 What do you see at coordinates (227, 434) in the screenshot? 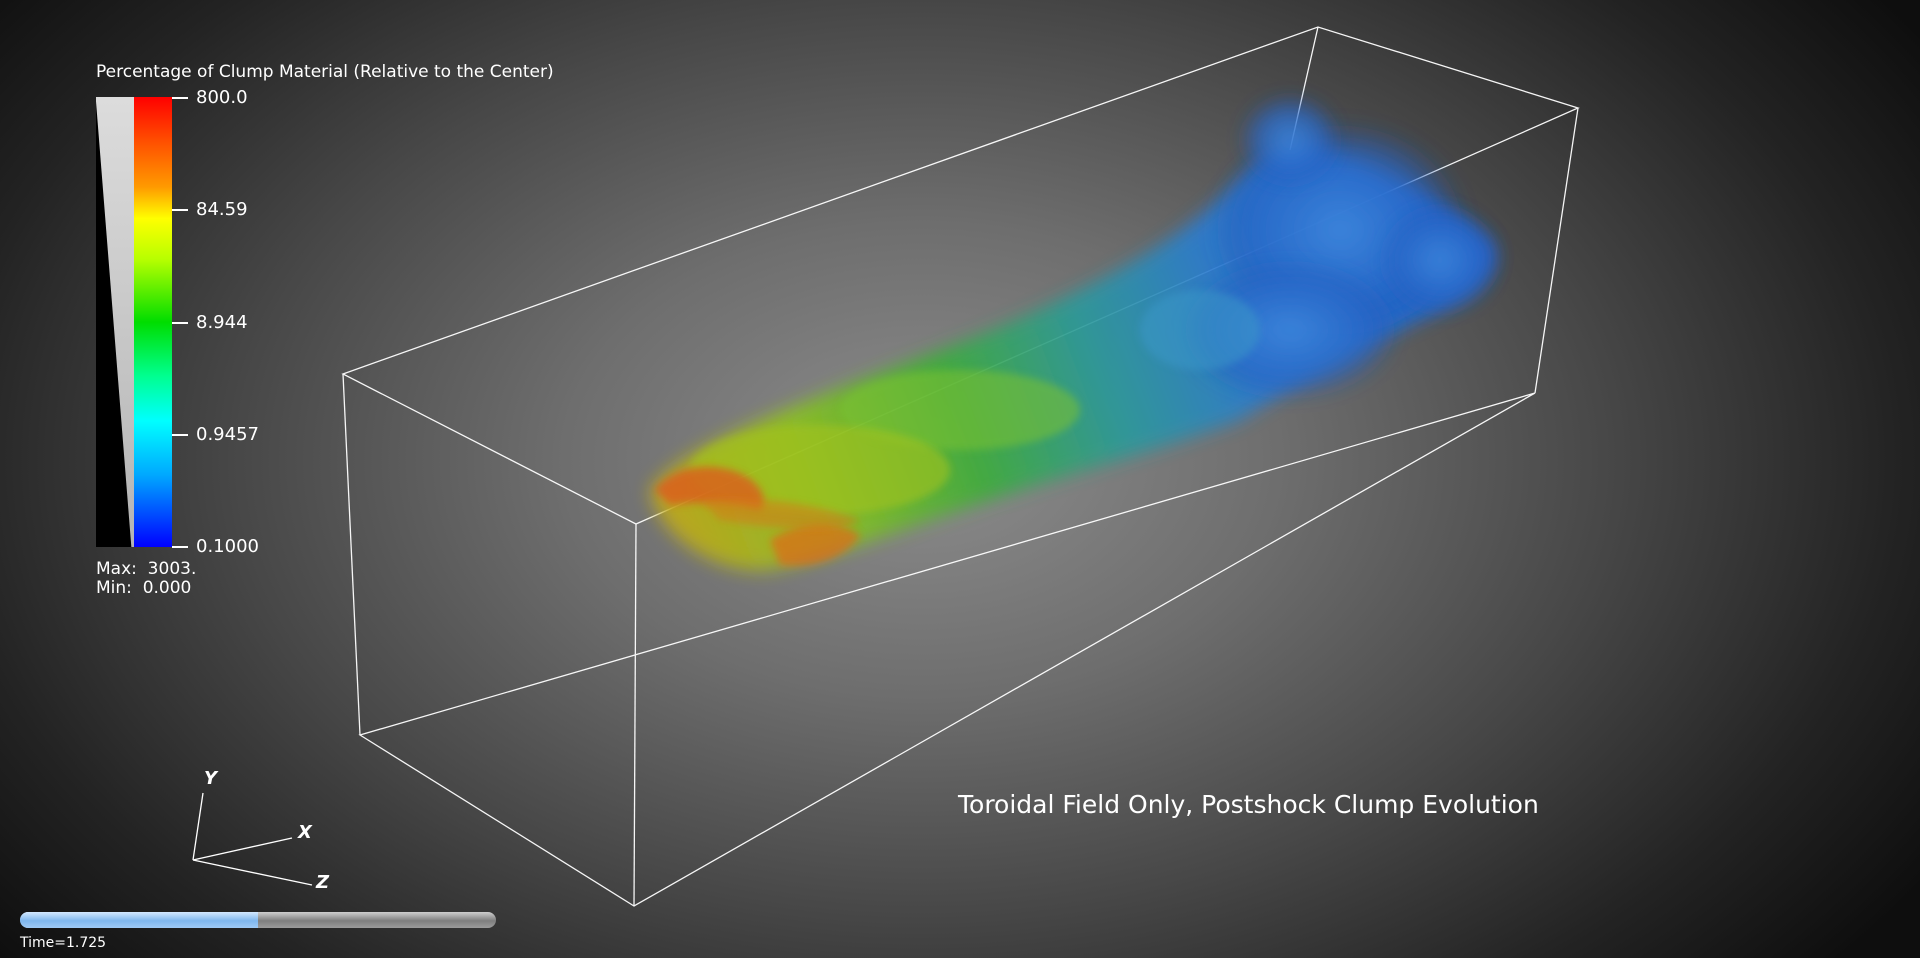
I see `colorbar-tick-label: 0.9457` at bounding box center [227, 434].